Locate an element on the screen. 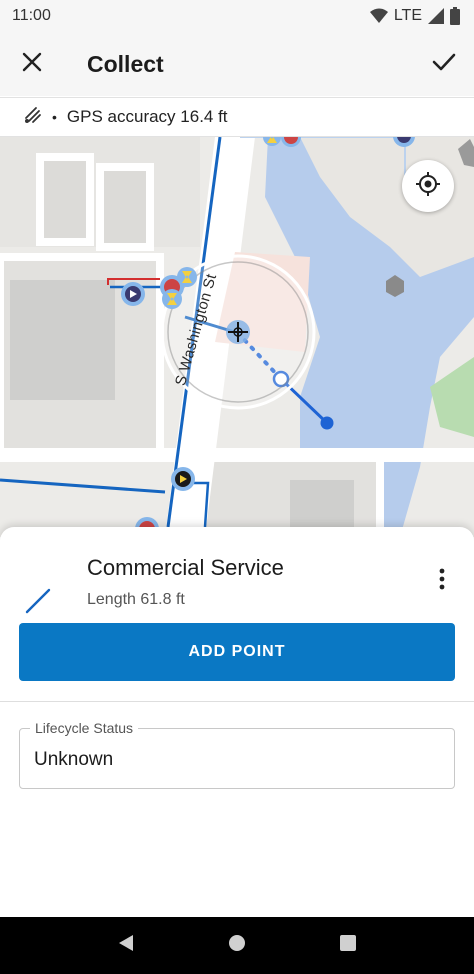  gps-accuracy-bar: • GPS accuracy 16.4 ft is located at coordinates (237, 117).